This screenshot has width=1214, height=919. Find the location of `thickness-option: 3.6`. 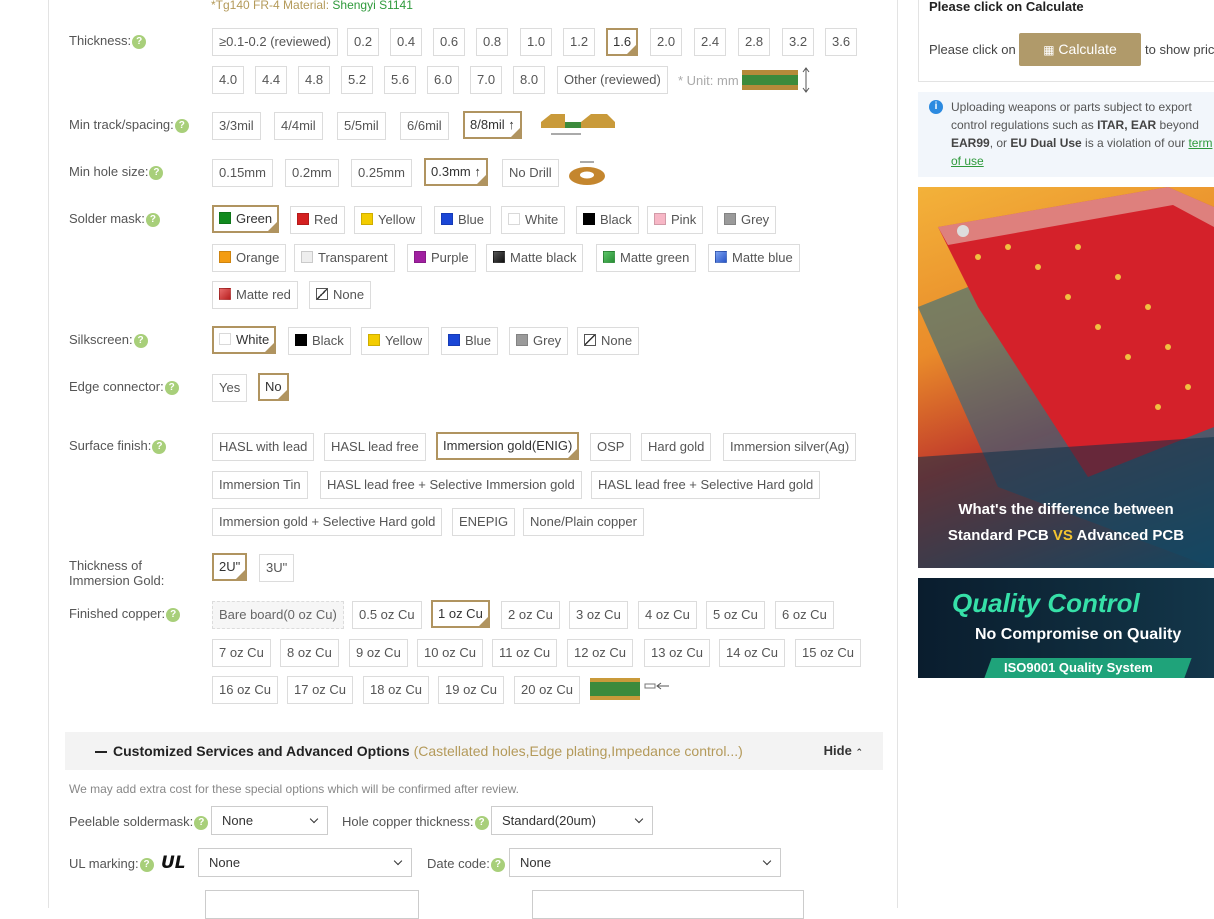

thickness-option: 3.6 is located at coordinates (841, 42).